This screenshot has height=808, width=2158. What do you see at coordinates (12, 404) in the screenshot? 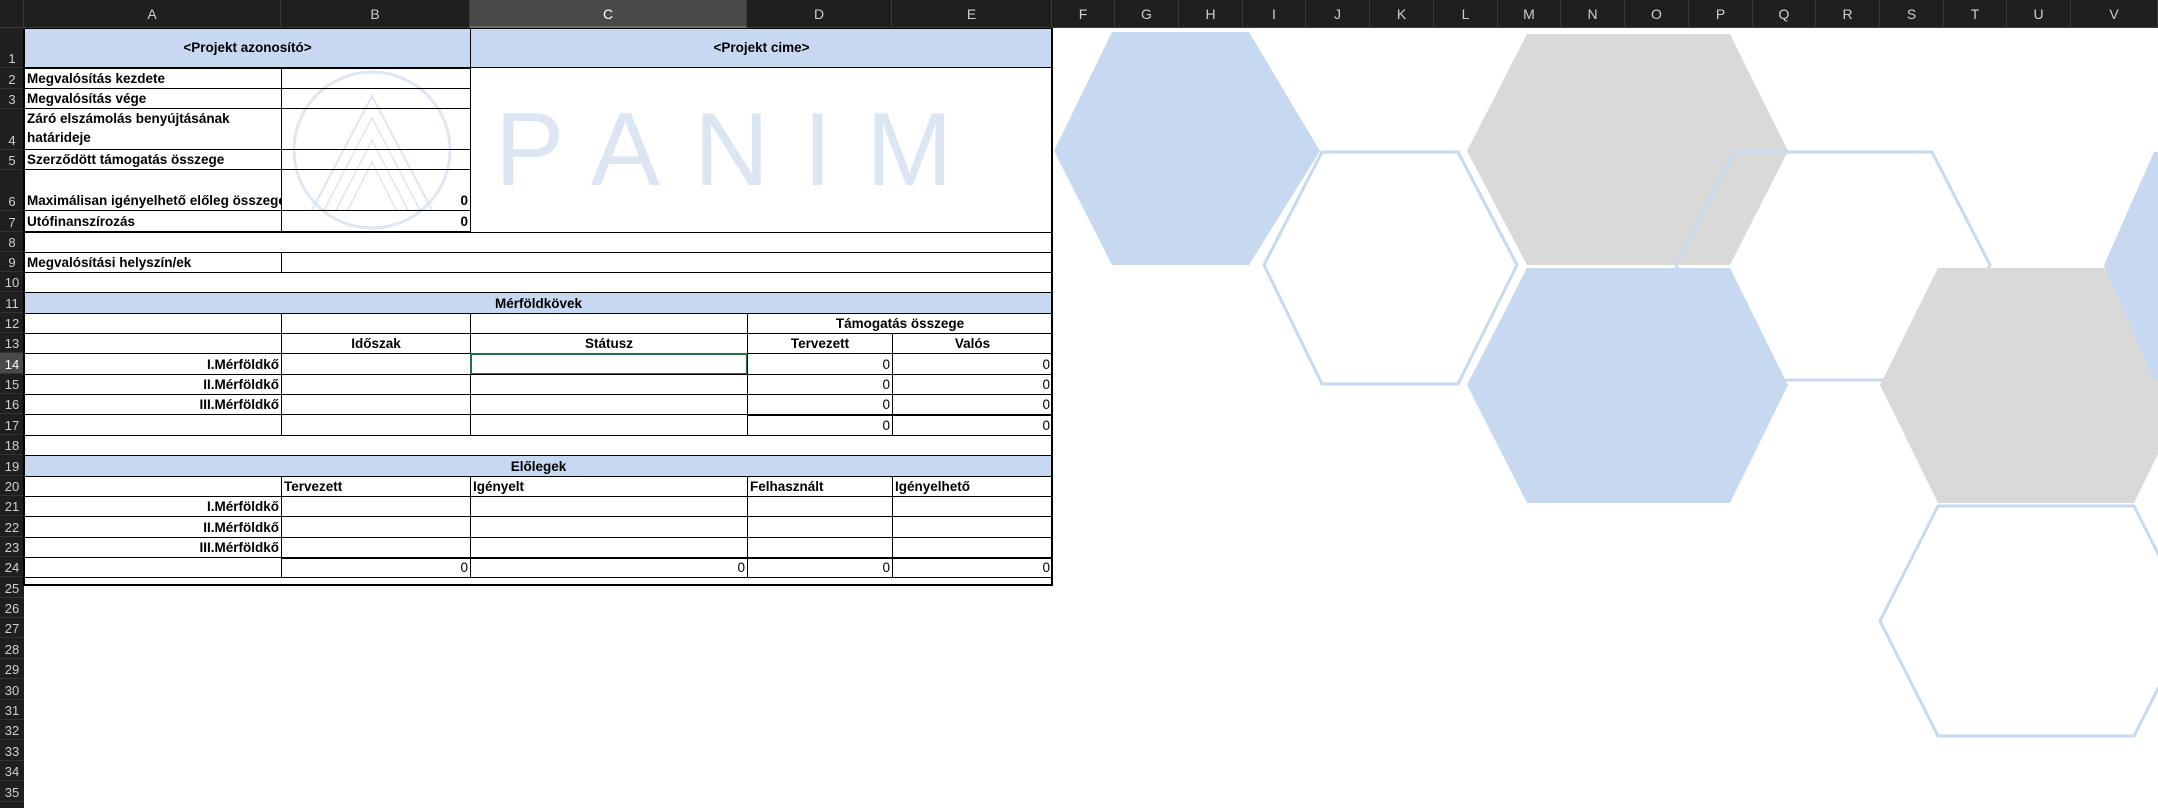
I see `row-header: 16` at bounding box center [12, 404].